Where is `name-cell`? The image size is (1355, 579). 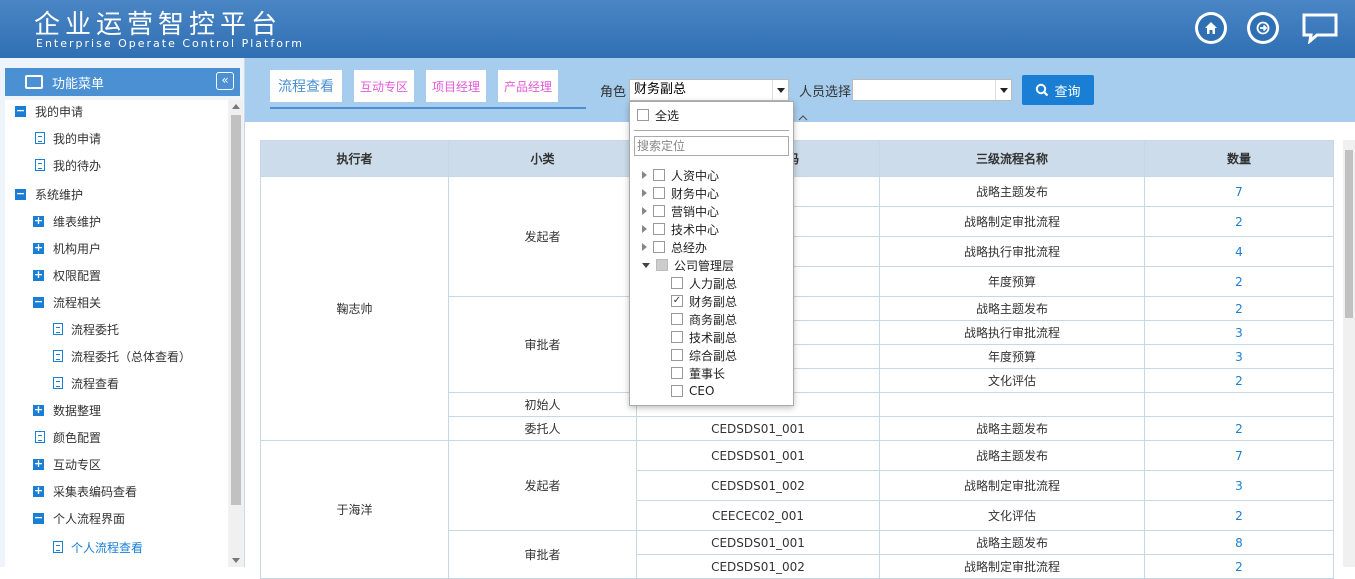
name-cell is located at coordinates (1012, 404).